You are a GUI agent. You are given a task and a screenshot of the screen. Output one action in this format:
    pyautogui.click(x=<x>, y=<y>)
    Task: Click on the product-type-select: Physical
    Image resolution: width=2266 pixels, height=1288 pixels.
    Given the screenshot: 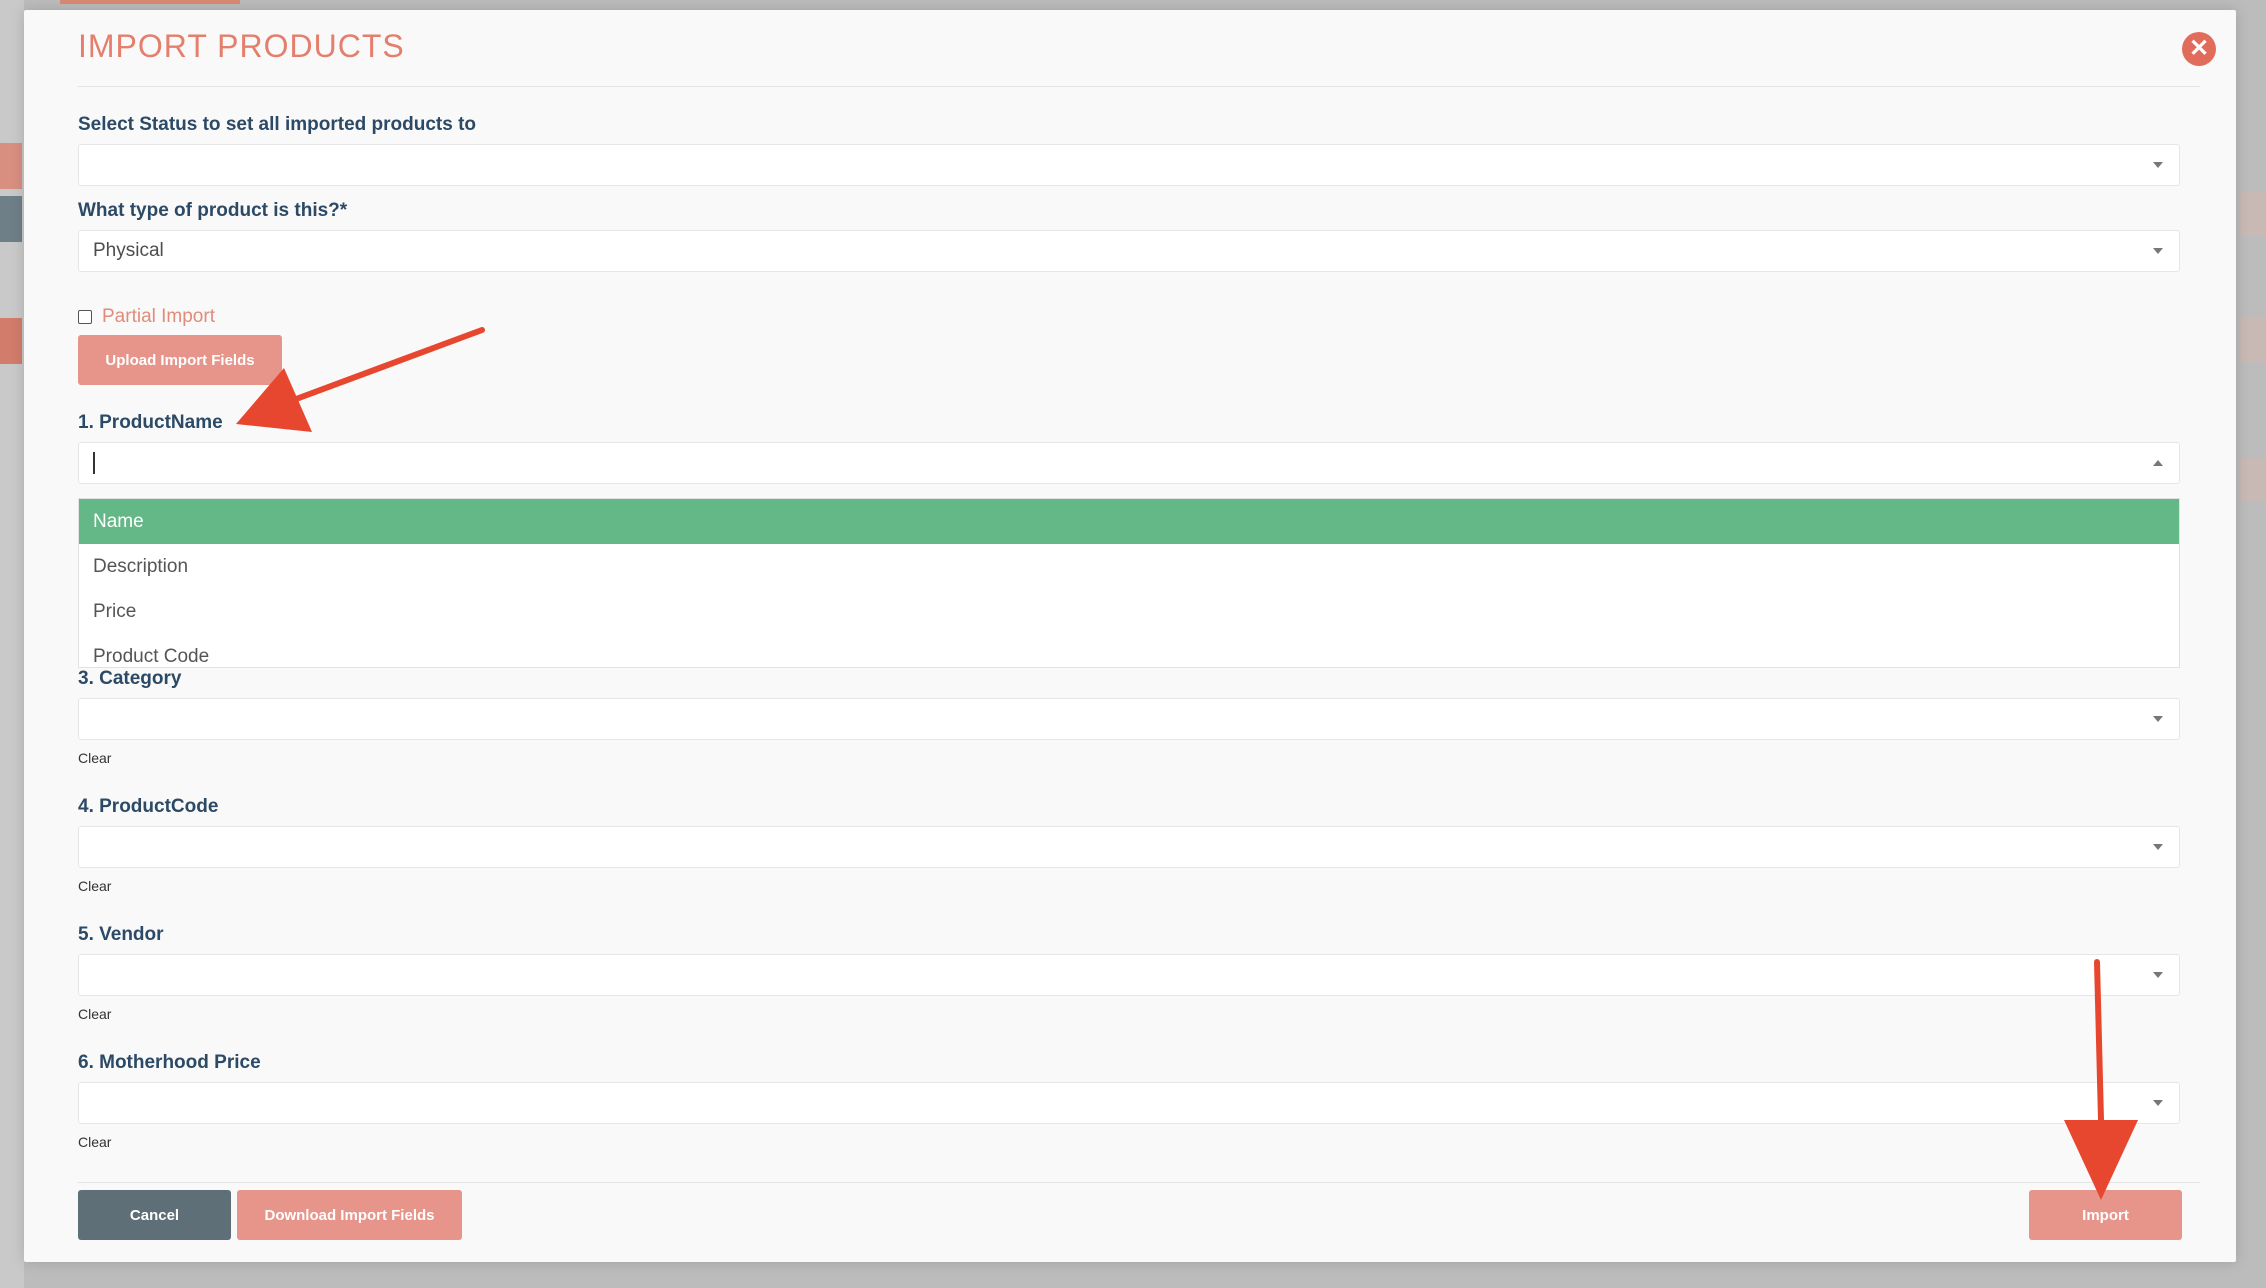 What is the action you would take?
    pyautogui.click(x=1129, y=251)
    